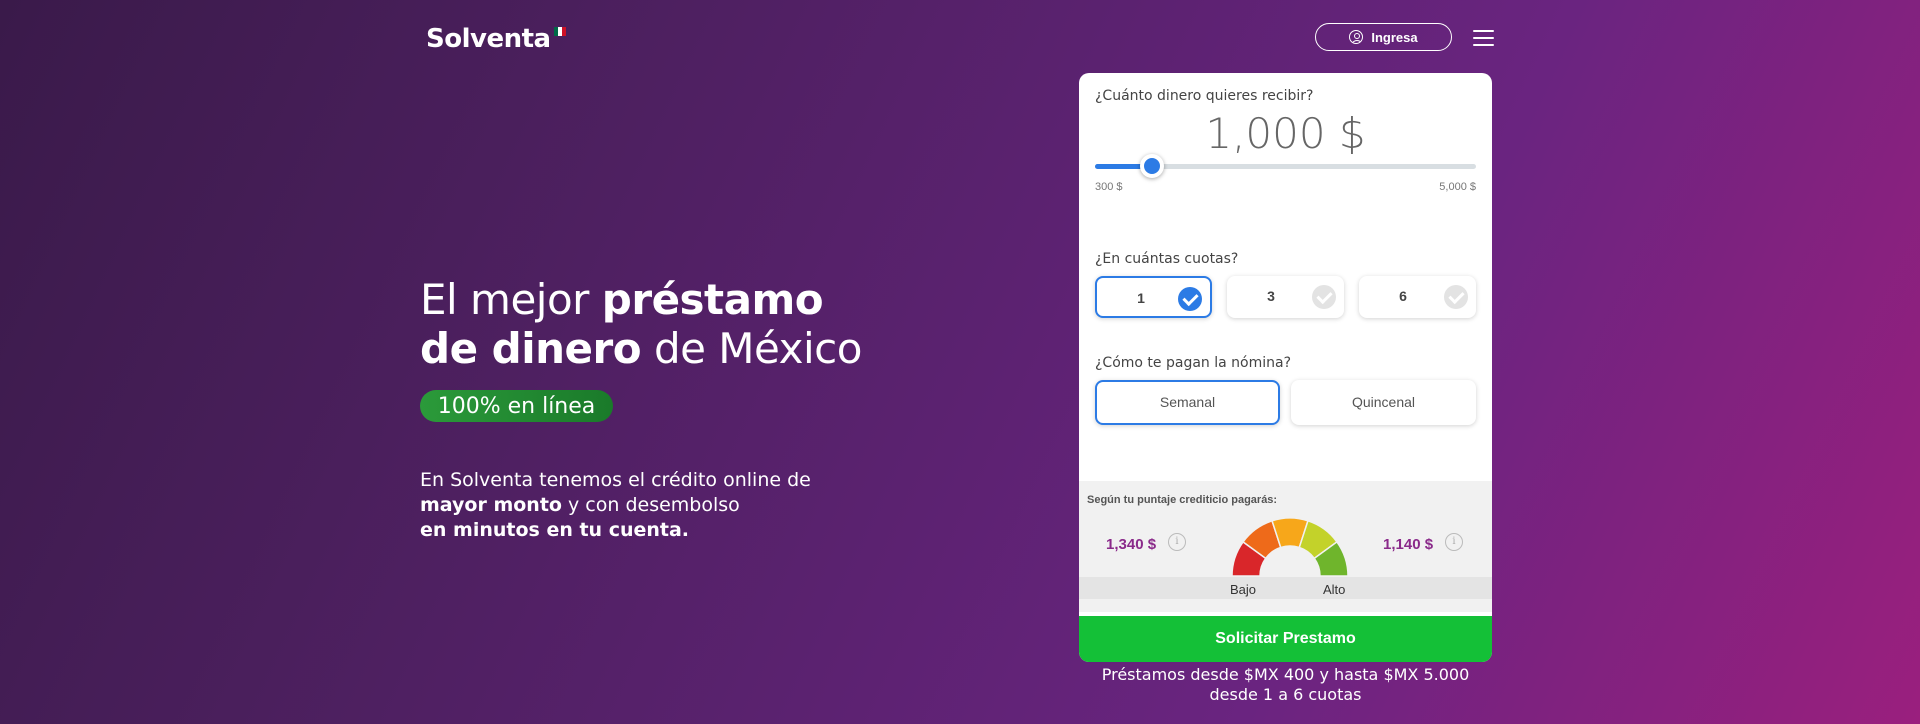 This screenshot has width=1920, height=724. I want to click on hero-desc-part: y con desembolso, so click(650, 505).